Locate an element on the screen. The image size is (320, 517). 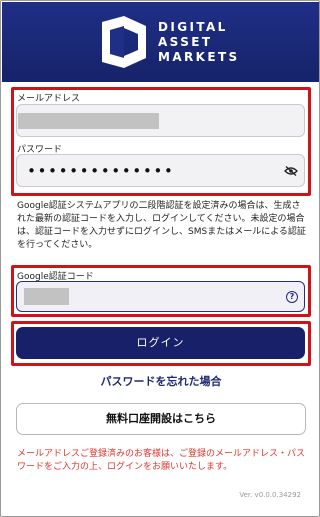
eye-slash-icon is located at coordinates (291, 171).